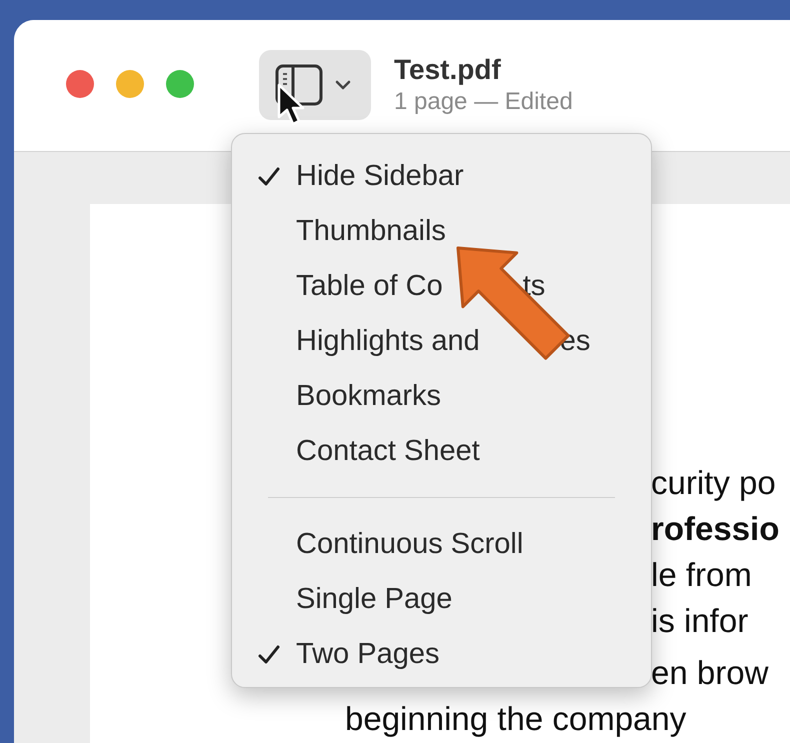 This screenshot has width=790, height=743. What do you see at coordinates (299, 85) in the screenshot?
I see `sidebar-icon` at bounding box center [299, 85].